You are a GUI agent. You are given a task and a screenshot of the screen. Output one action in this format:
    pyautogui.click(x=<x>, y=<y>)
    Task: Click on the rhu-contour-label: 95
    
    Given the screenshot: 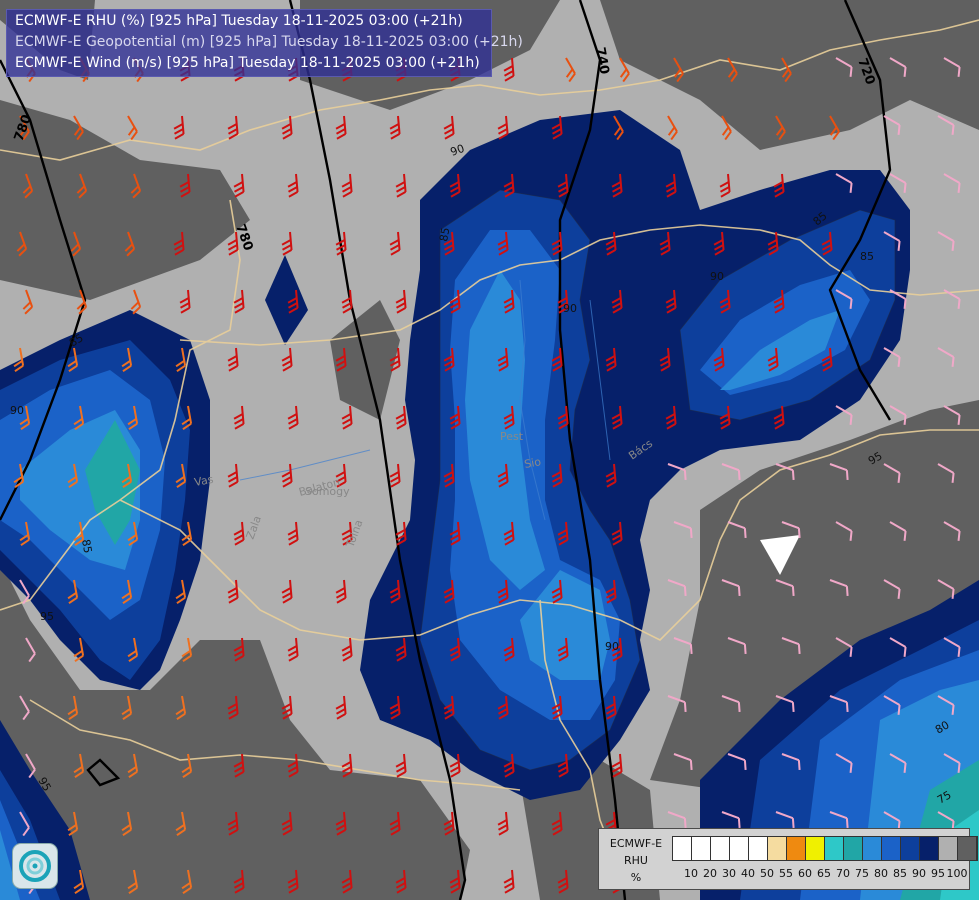 What is the action you would take?
    pyautogui.click(x=47, y=616)
    